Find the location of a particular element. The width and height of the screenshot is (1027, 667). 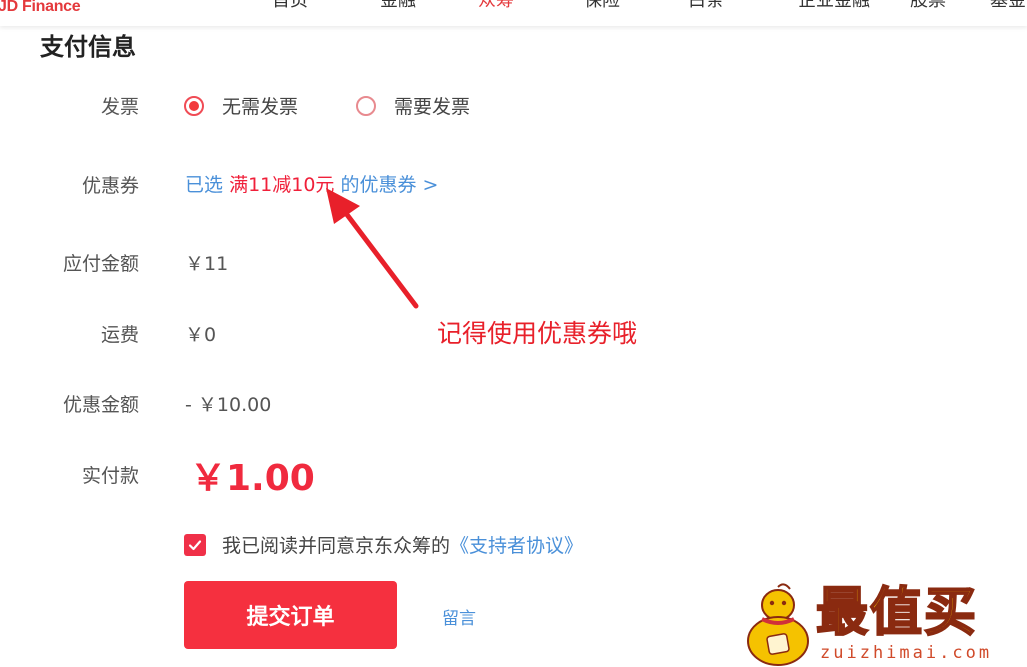

submit-order-button: 提交订单 is located at coordinates (290, 615).